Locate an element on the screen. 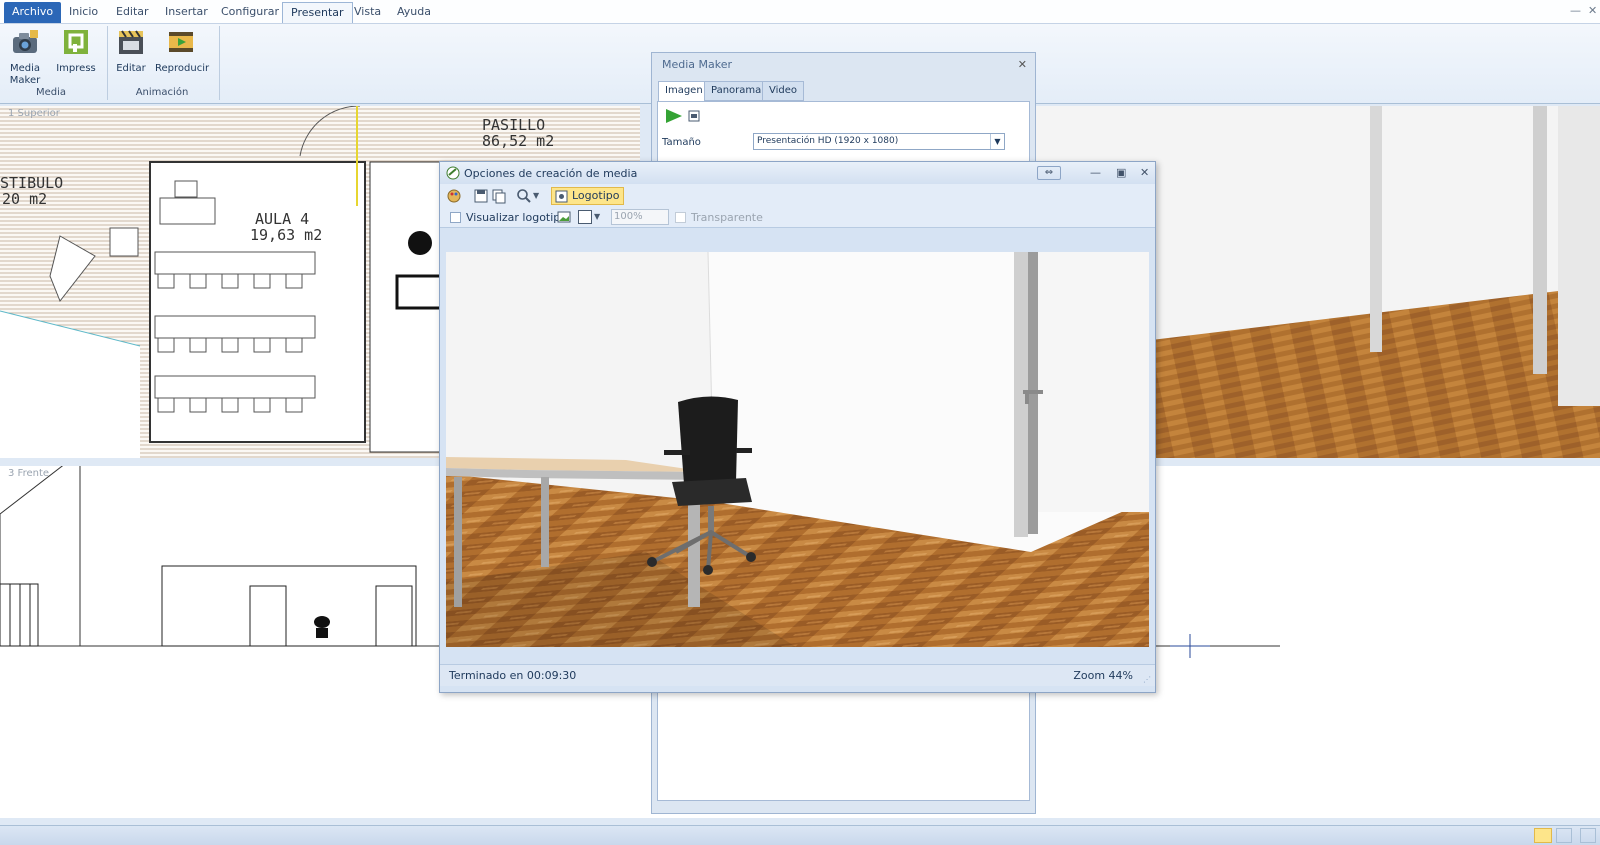  zoom-icon is located at coordinates (524, 196).